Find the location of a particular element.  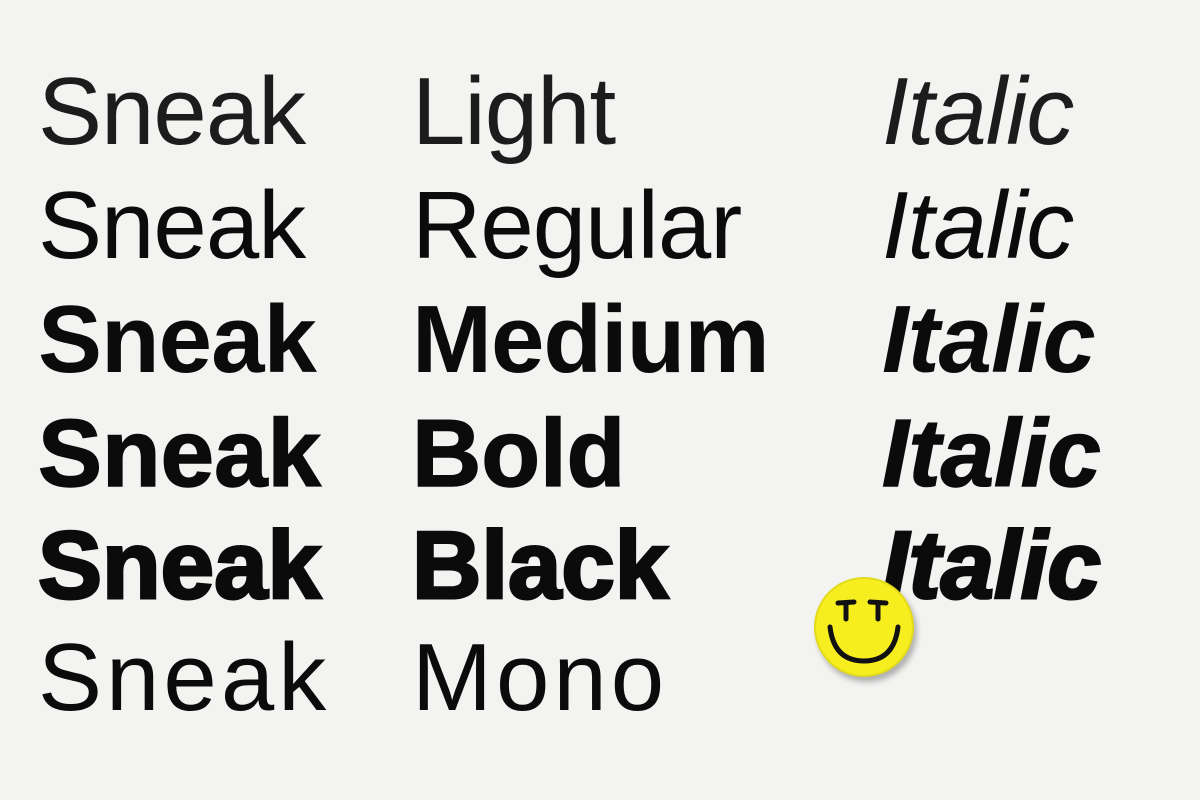

weight-name-mono: Mono is located at coordinates (540, 677).